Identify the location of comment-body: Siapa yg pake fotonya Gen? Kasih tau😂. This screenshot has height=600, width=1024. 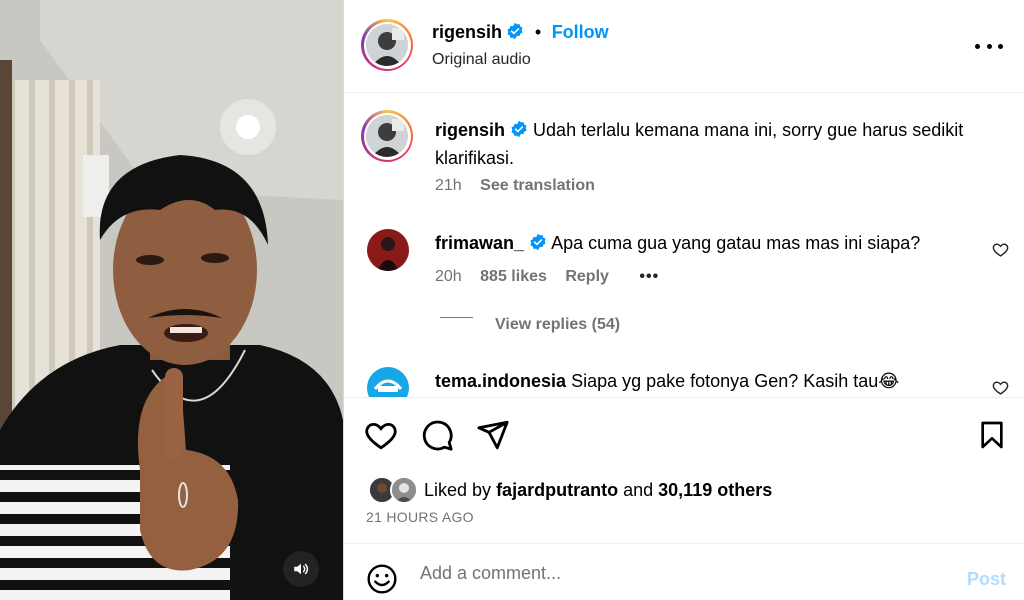
(735, 381).